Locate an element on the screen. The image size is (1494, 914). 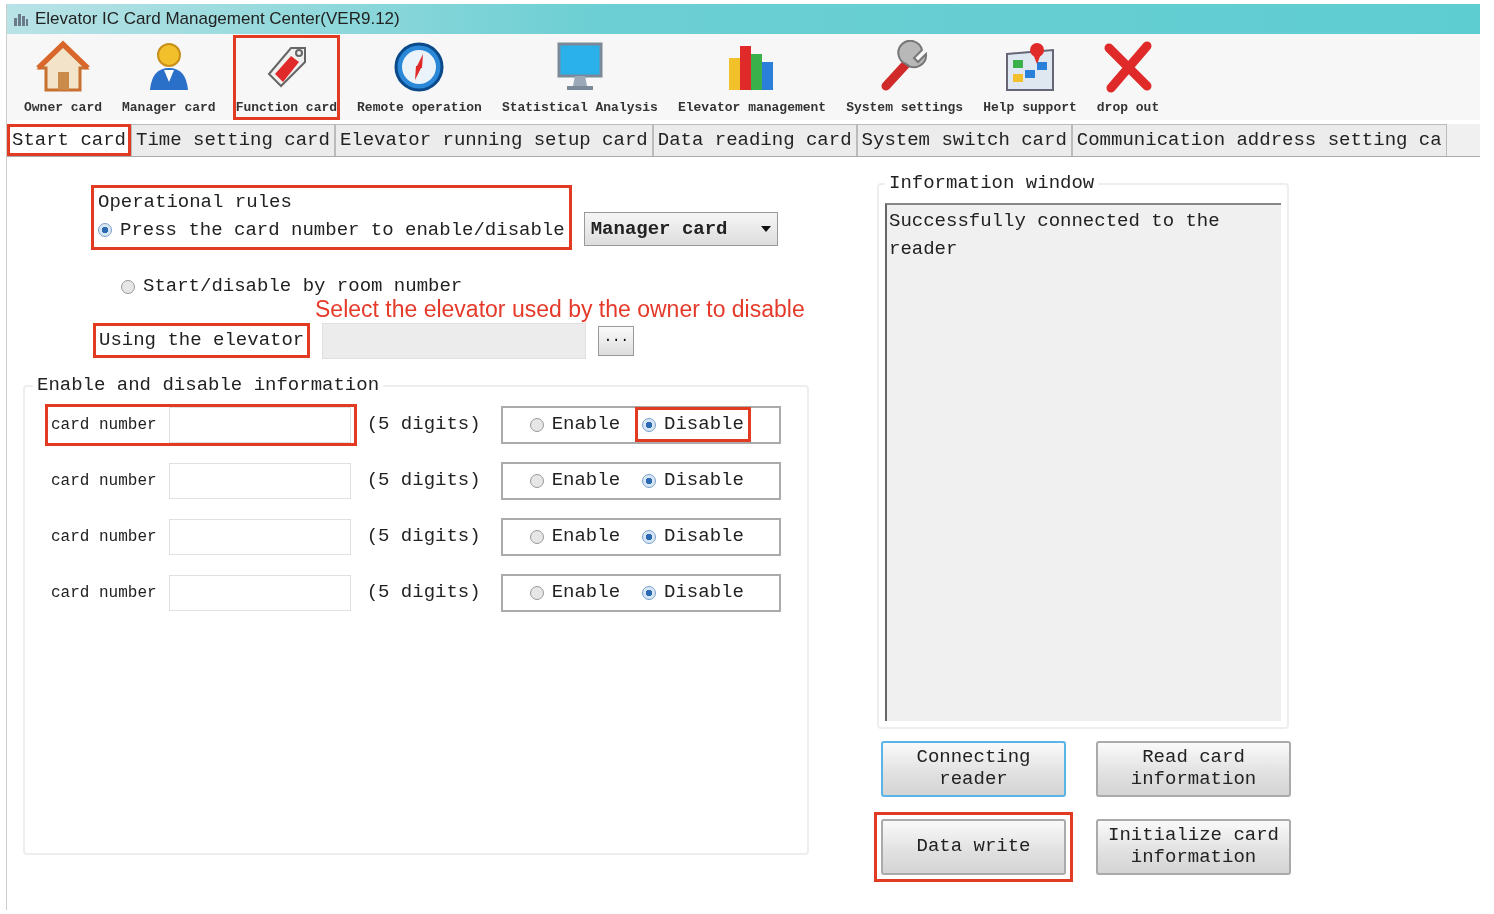
option-label: Start/disable by room number is located at coordinates (303, 286).